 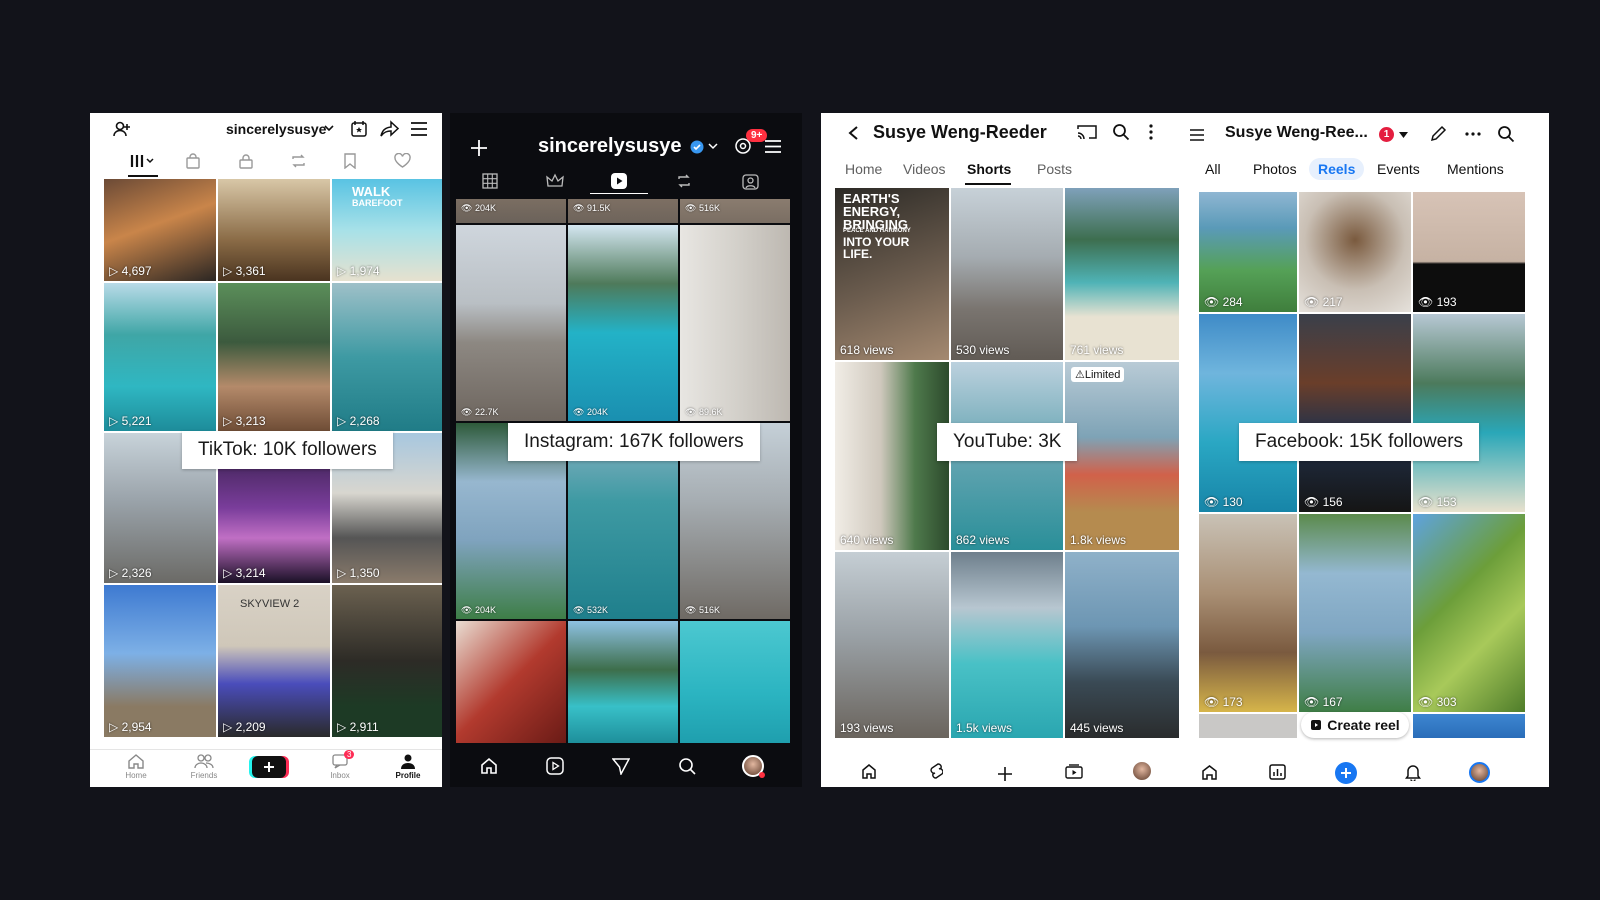 I want to click on create-button, so click(x=269, y=767).